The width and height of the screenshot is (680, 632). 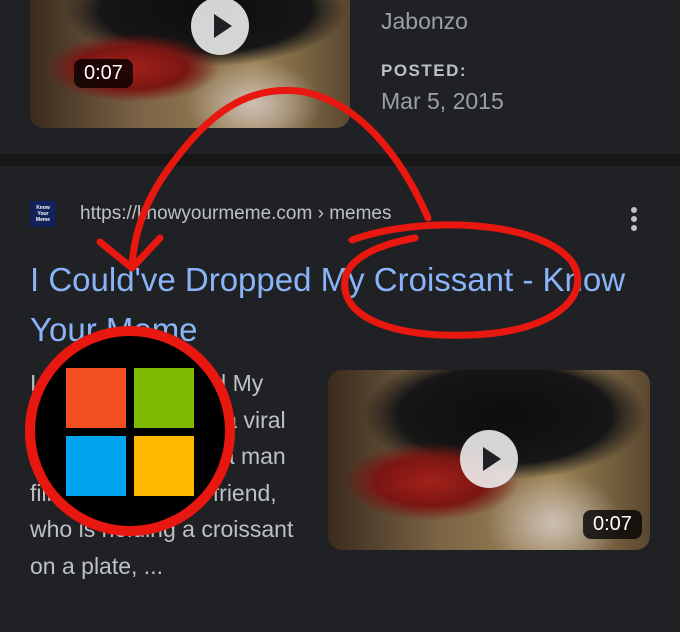 I want to click on logo-square-green, so click(x=164, y=398).